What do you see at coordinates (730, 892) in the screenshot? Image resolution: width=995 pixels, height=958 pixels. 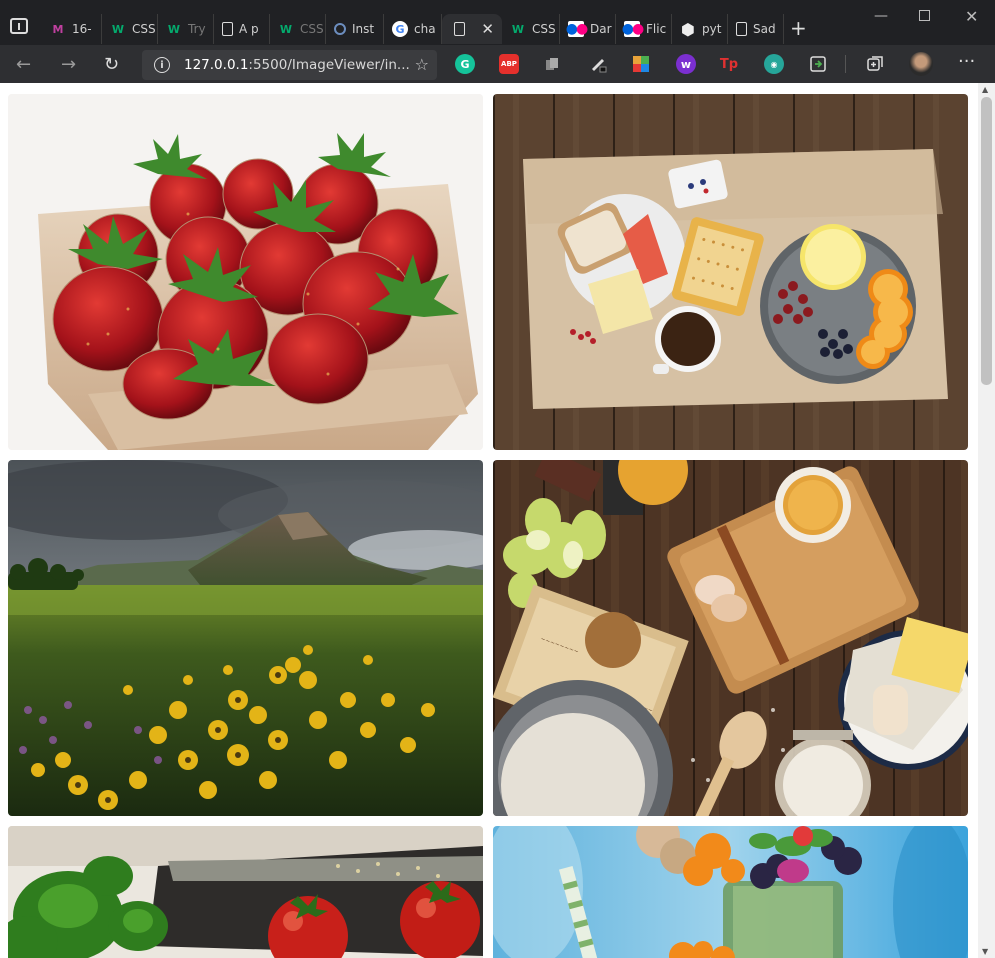 I see `photo-smoothie` at bounding box center [730, 892].